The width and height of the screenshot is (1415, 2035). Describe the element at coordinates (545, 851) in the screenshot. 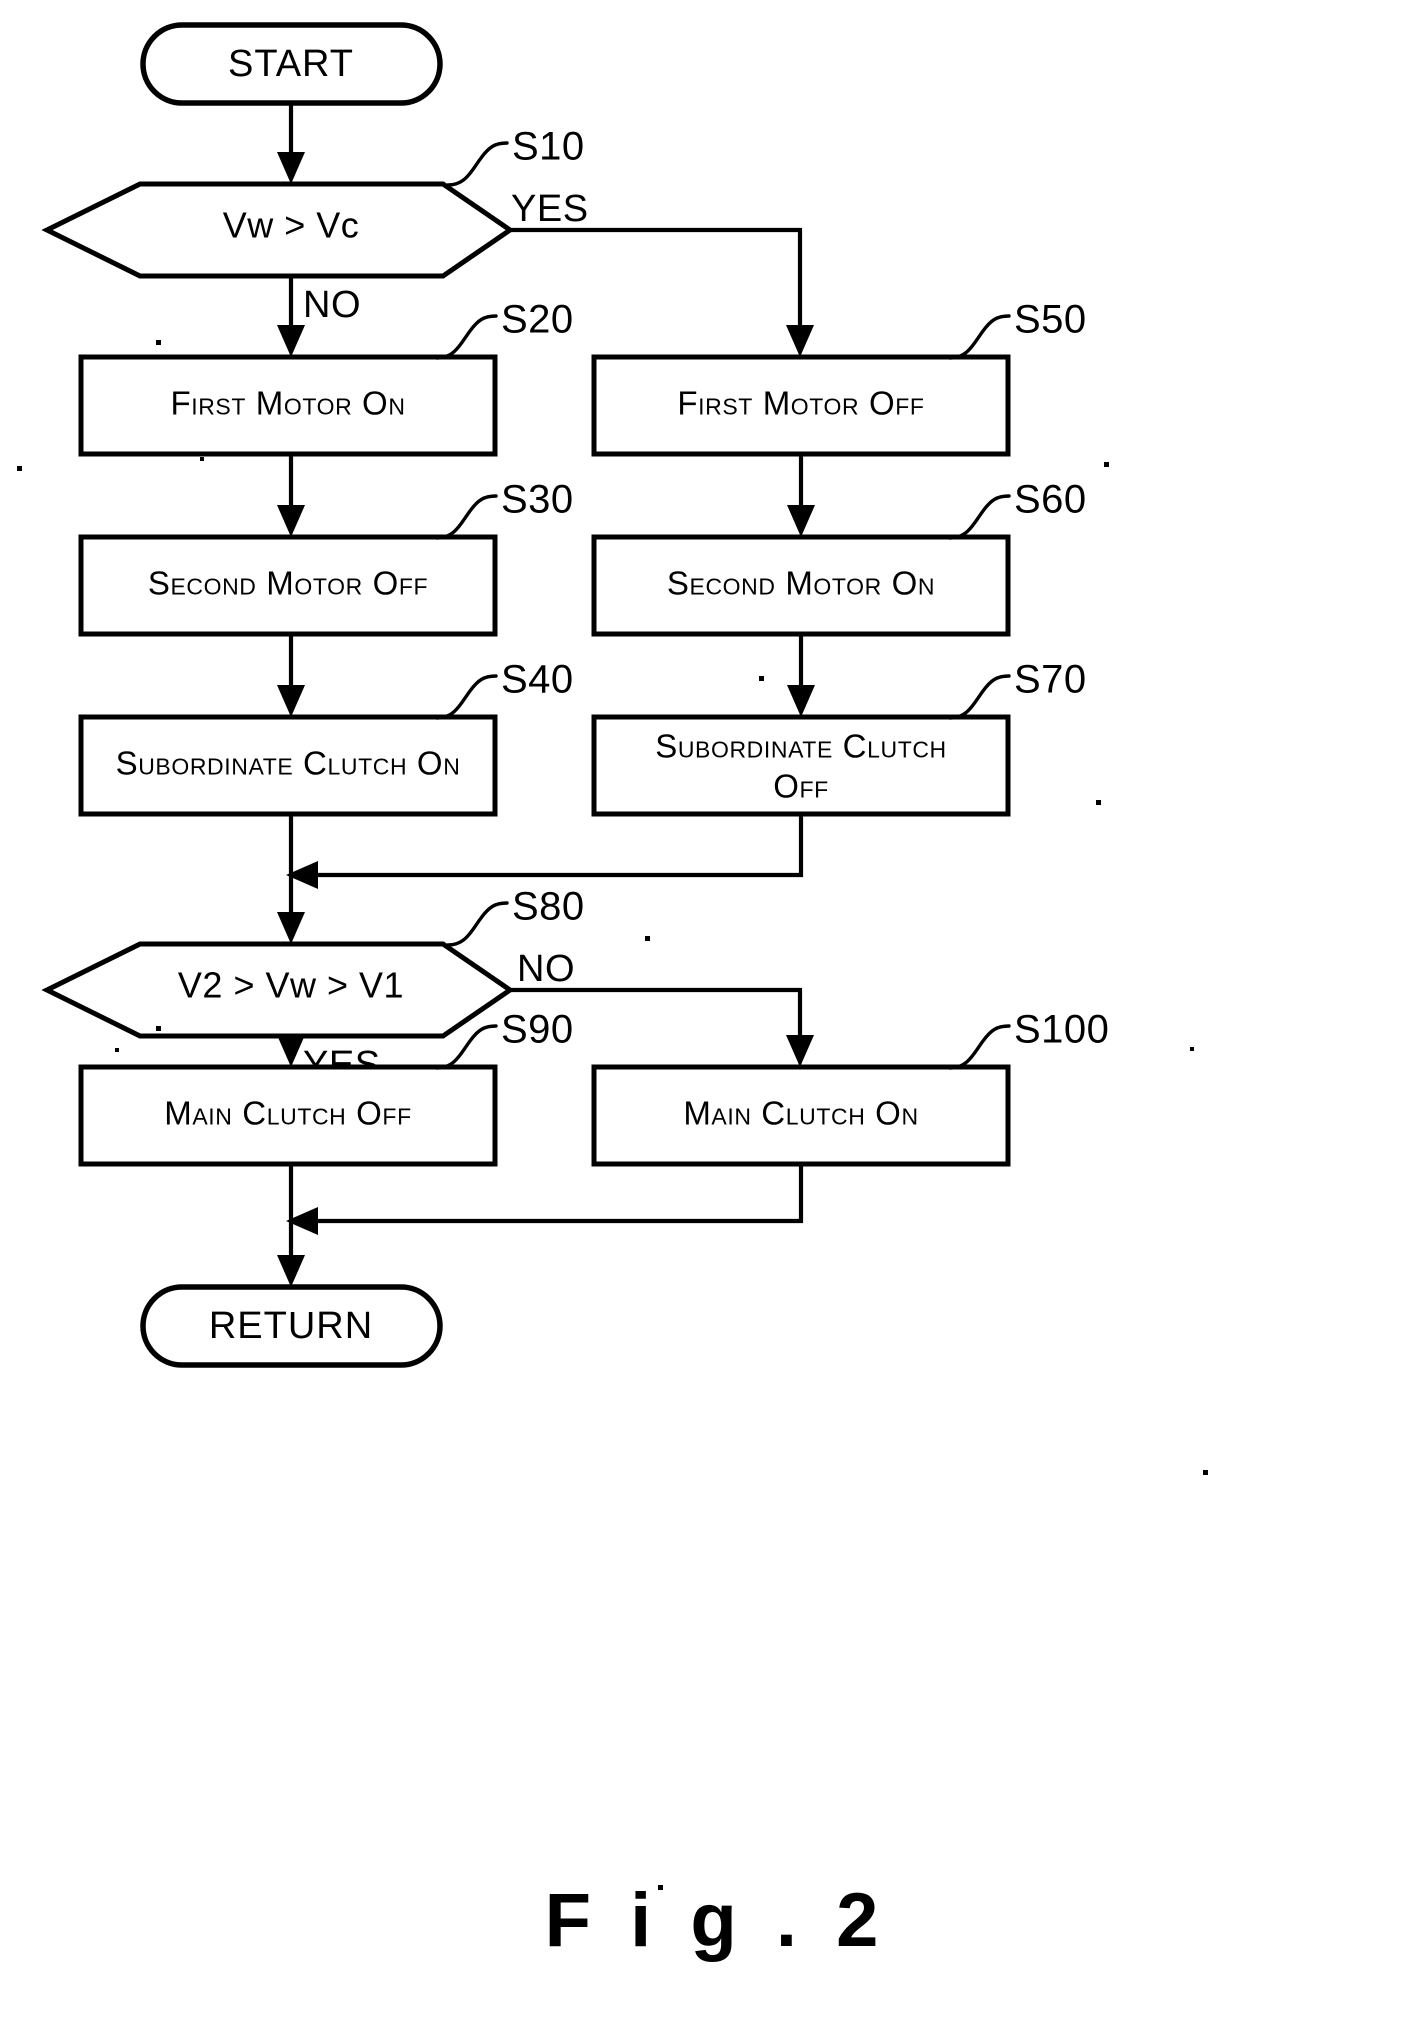

I see `connector-s70-merge-to-trunk` at that location.